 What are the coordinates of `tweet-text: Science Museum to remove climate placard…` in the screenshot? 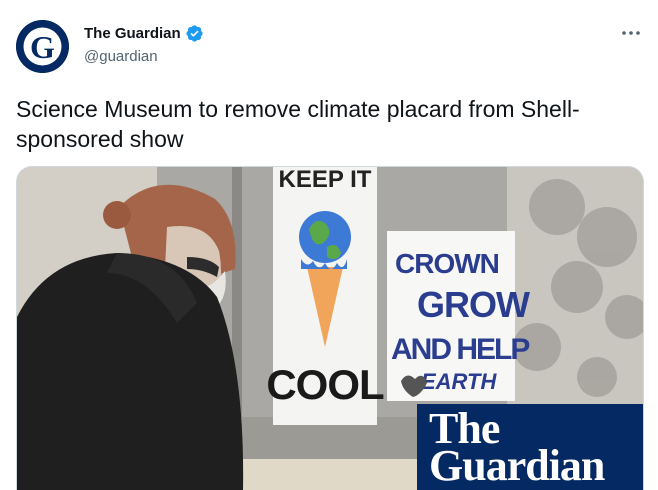 It's located at (298, 124).